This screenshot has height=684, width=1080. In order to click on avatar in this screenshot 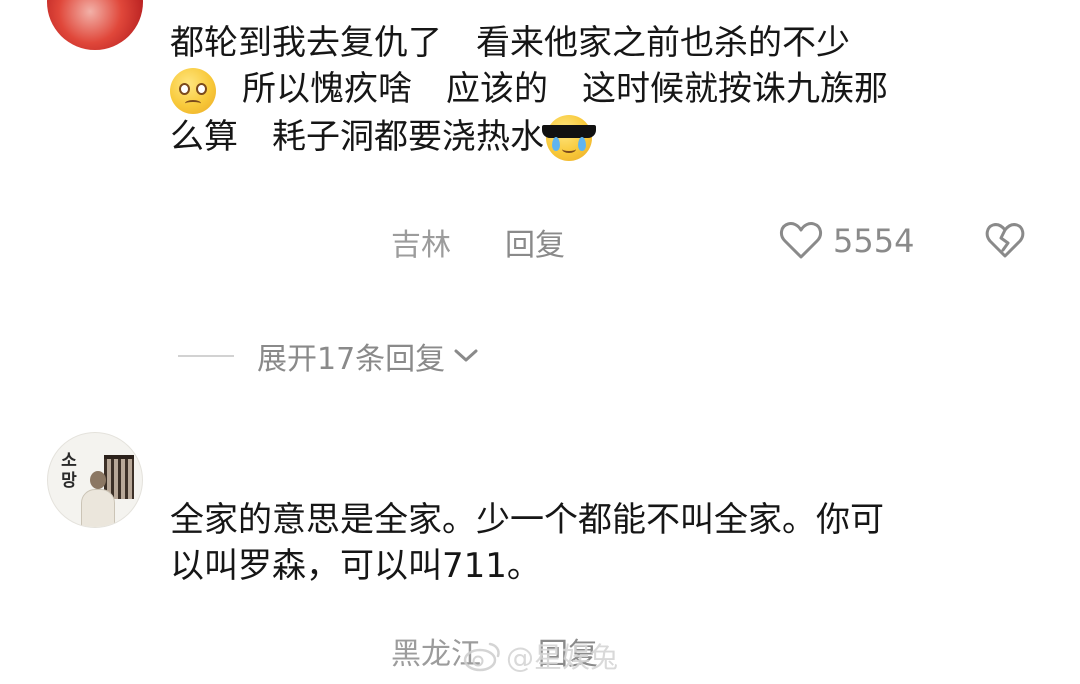, I will do `click(95, 25)`.